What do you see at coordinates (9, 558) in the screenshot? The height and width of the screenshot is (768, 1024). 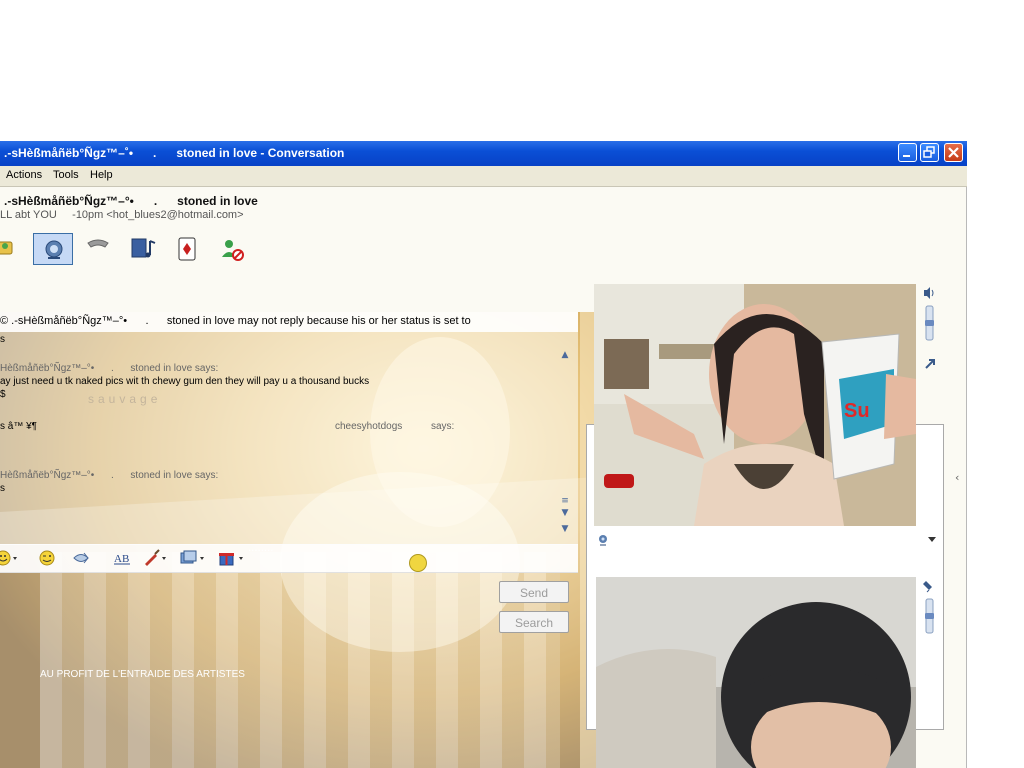 I see `emoticon-icon` at bounding box center [9, 558].